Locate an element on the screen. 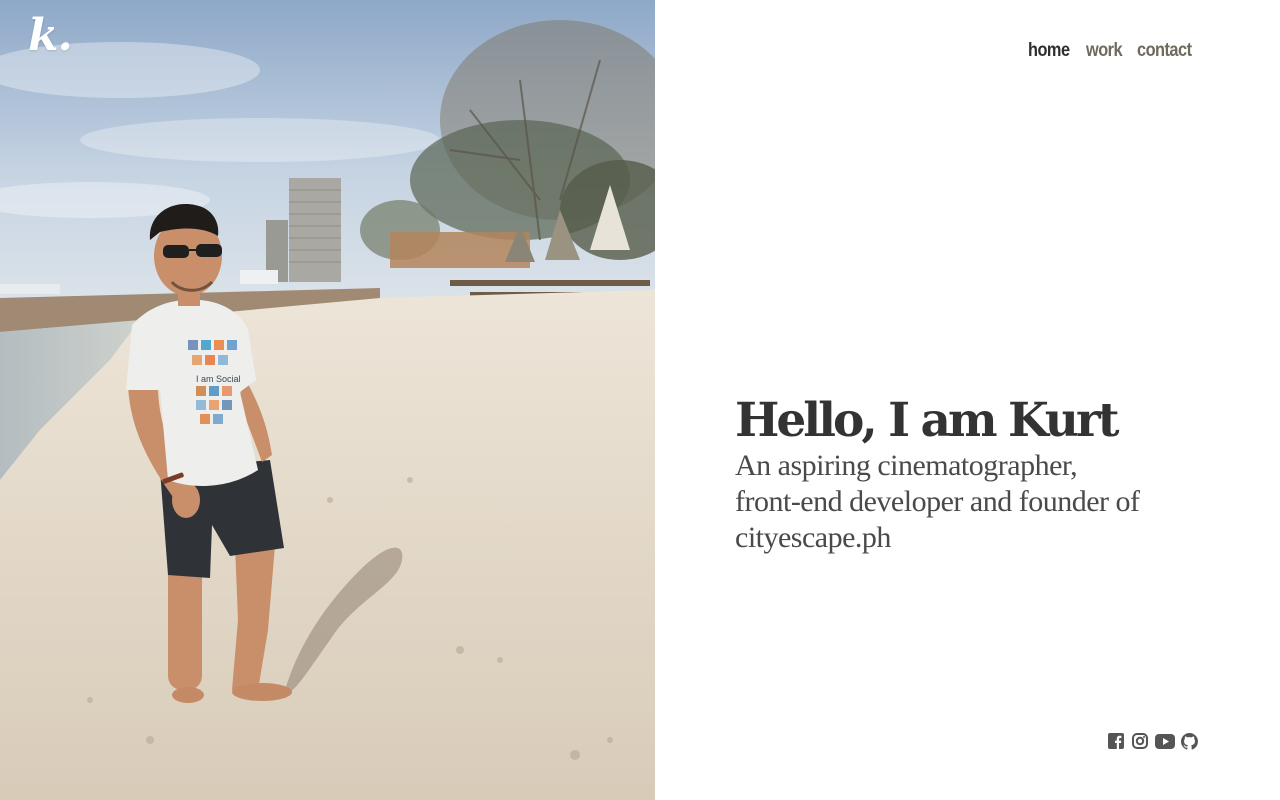 This screenshot has height=800, width=1280. nav-contact-link: contact is located at coordinates (1164, 51).